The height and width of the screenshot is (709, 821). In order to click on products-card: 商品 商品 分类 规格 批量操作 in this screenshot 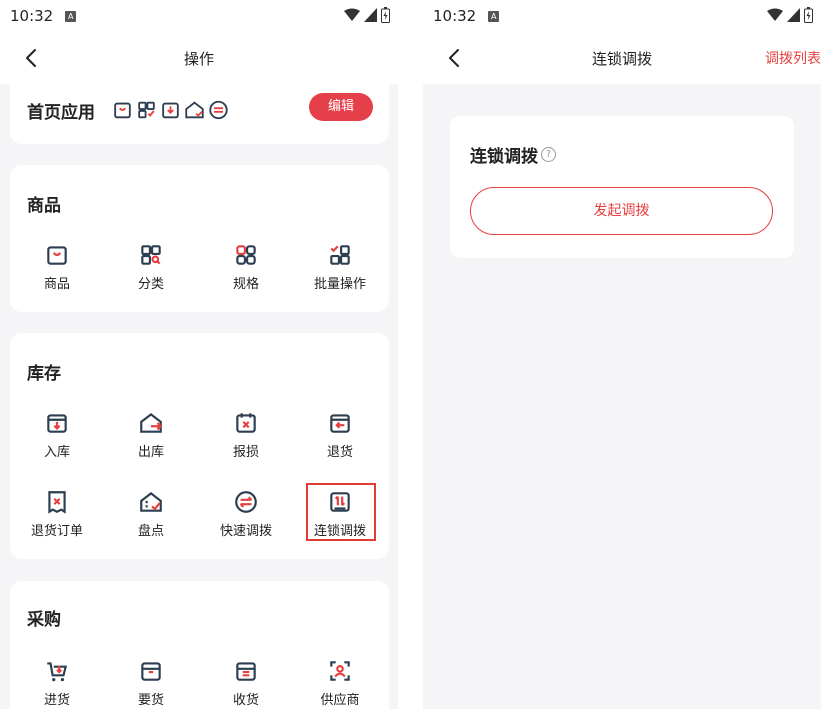, I will do `click(199, 238)`.